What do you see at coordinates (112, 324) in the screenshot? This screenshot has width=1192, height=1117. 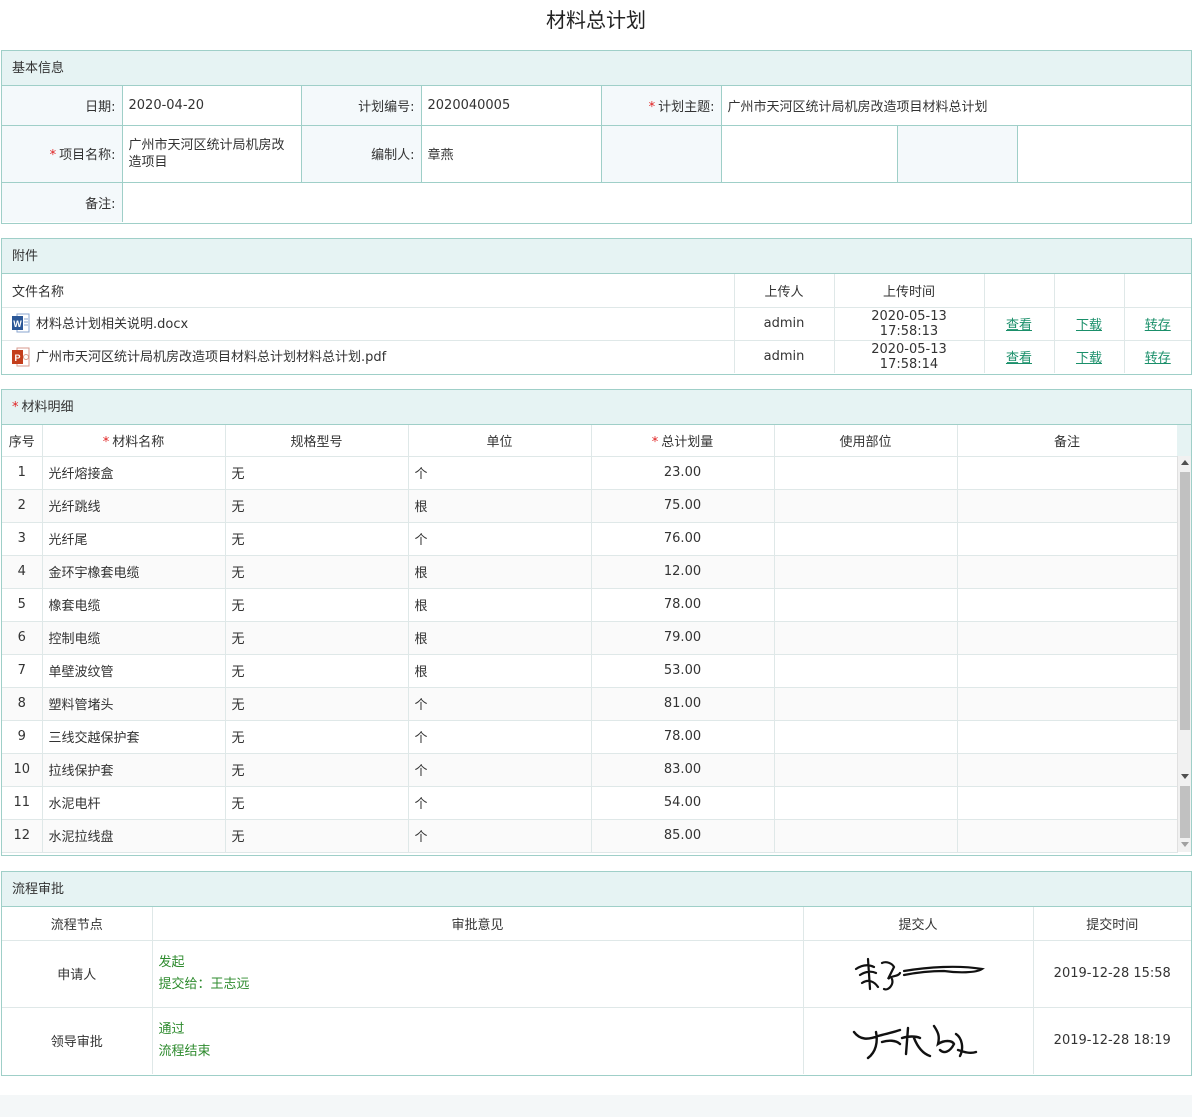 I see `file-name: 材料总计划相关说明.docx` at bounding box center [112, 324].